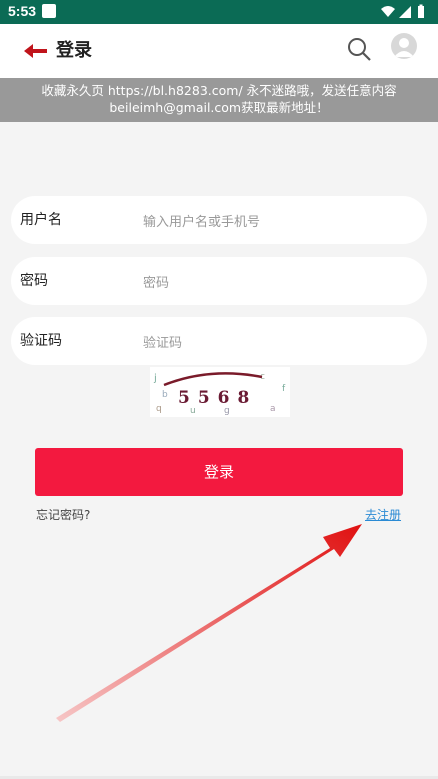  I want to click on top-bar: 登录, so click(219, 51).